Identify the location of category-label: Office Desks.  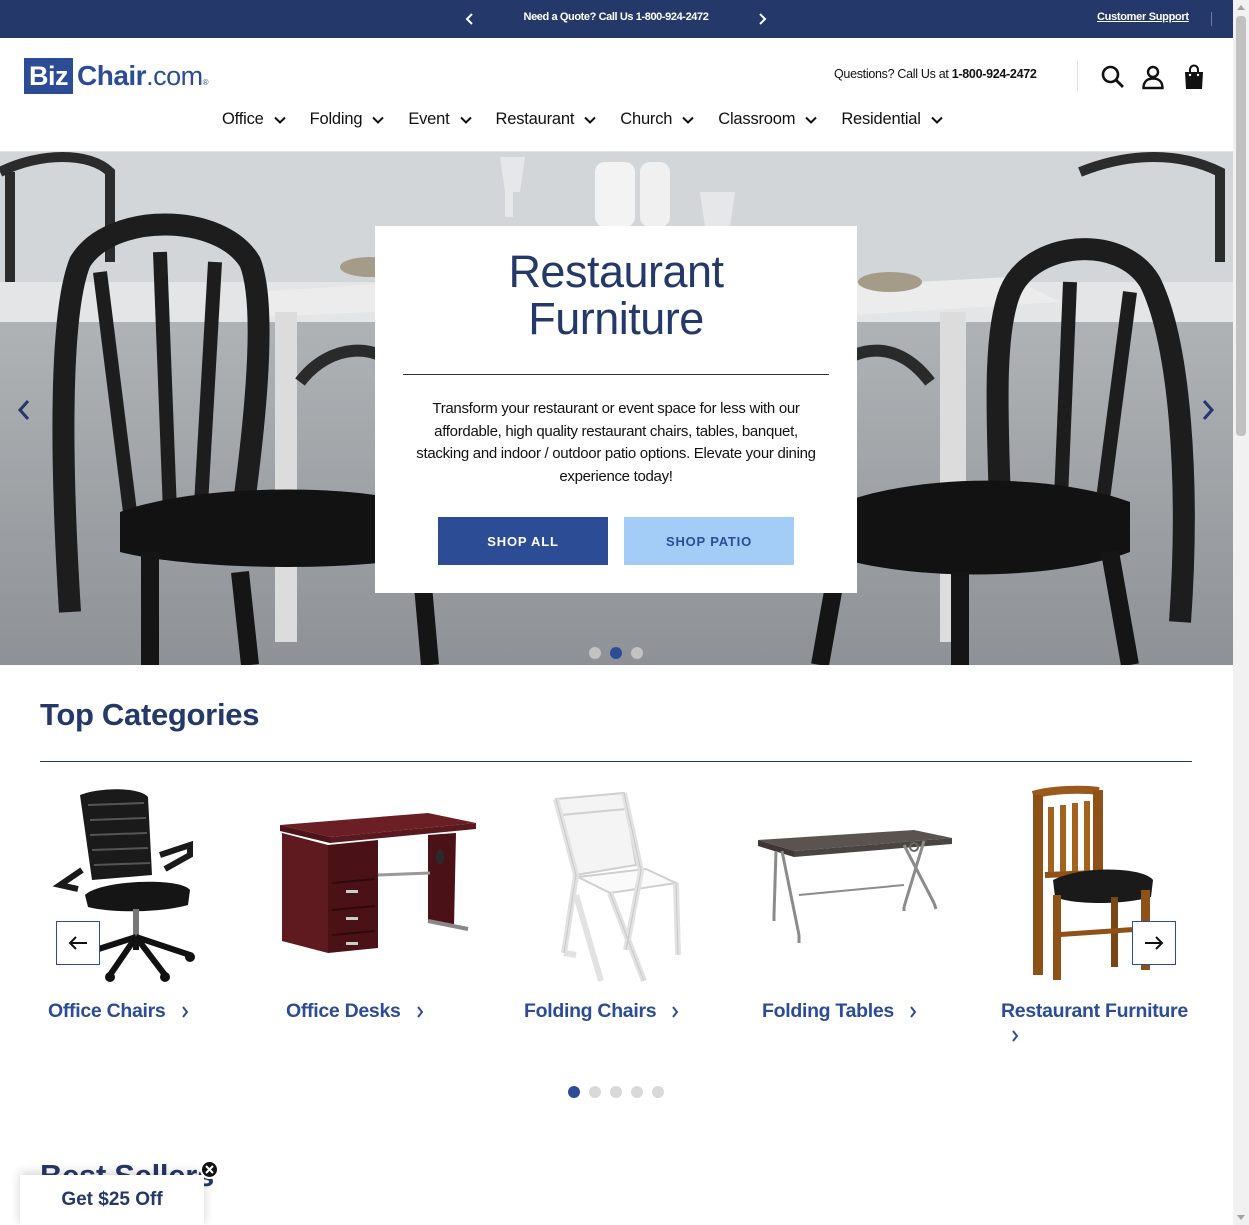
(386, 1011).